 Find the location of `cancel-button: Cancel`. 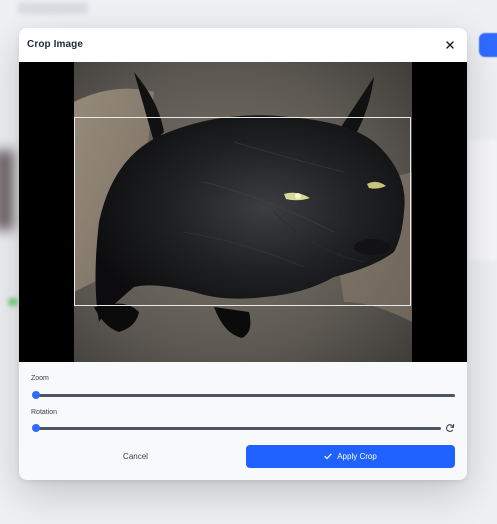

cancel-button: Cancel is located at coordinates (135, 456).